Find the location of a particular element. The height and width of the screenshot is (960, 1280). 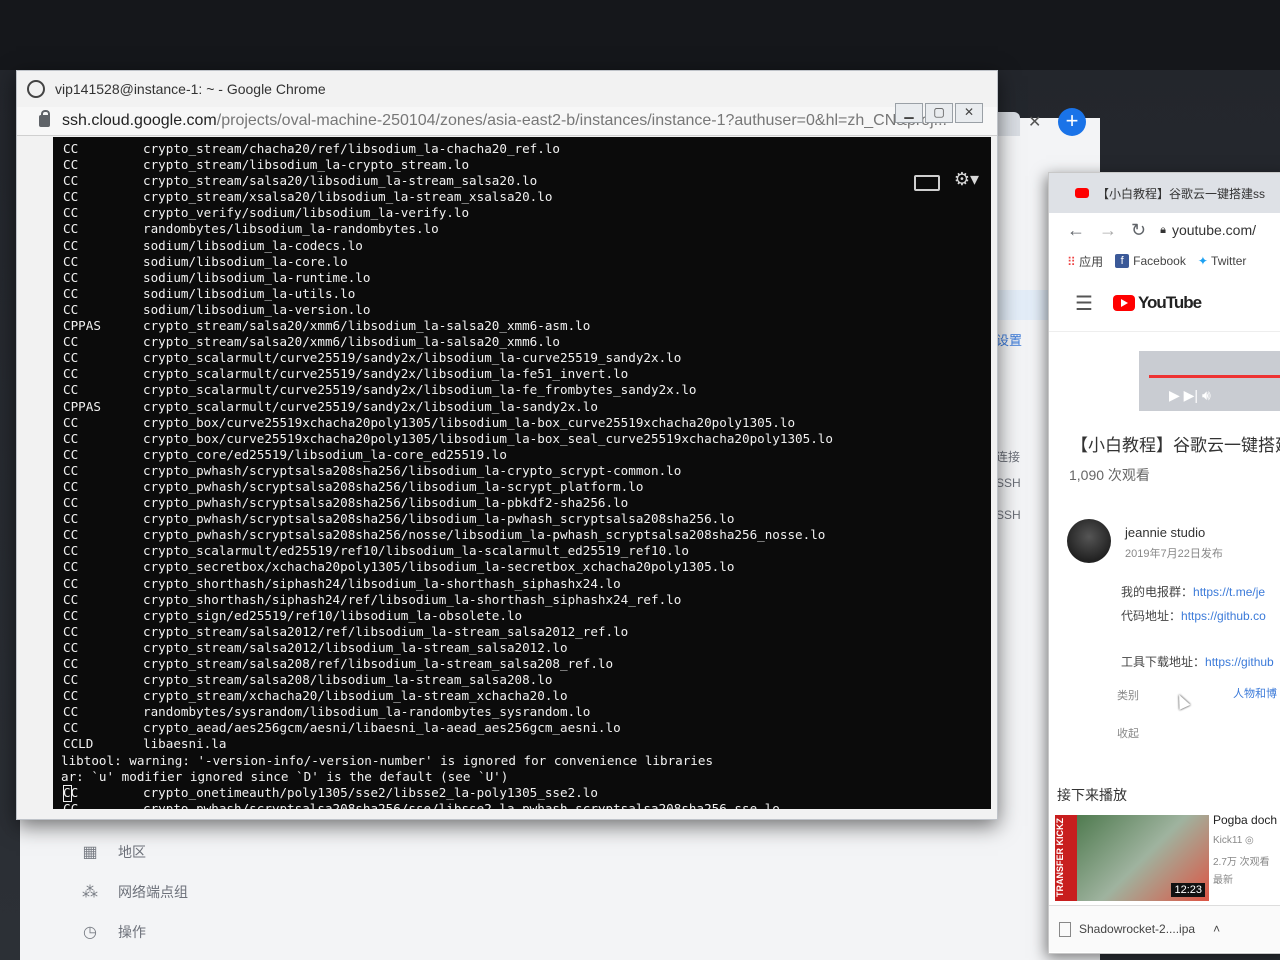

download-item: Shadowrocket-2....ipa ˄ is located at coordinates (1164, 928).